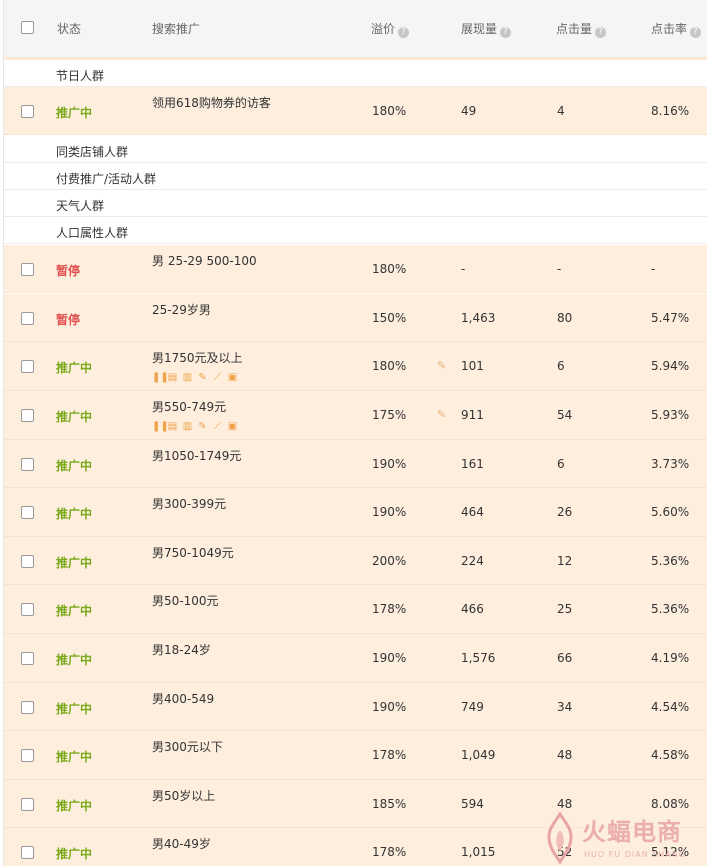  Describe the element at coordinates (669, 29) in the screenshot. I see `header-ctr-label: 点击率` at that location.